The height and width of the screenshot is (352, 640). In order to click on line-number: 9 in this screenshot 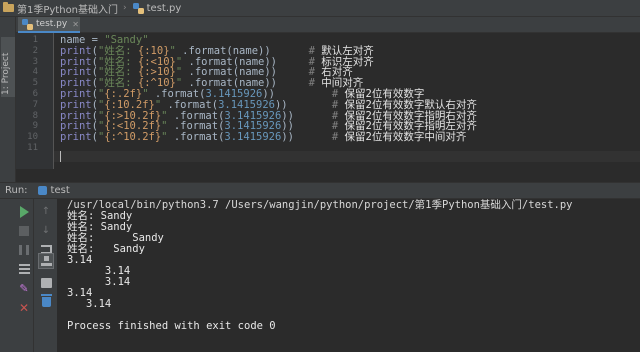, I will do `click(35, 126)`.